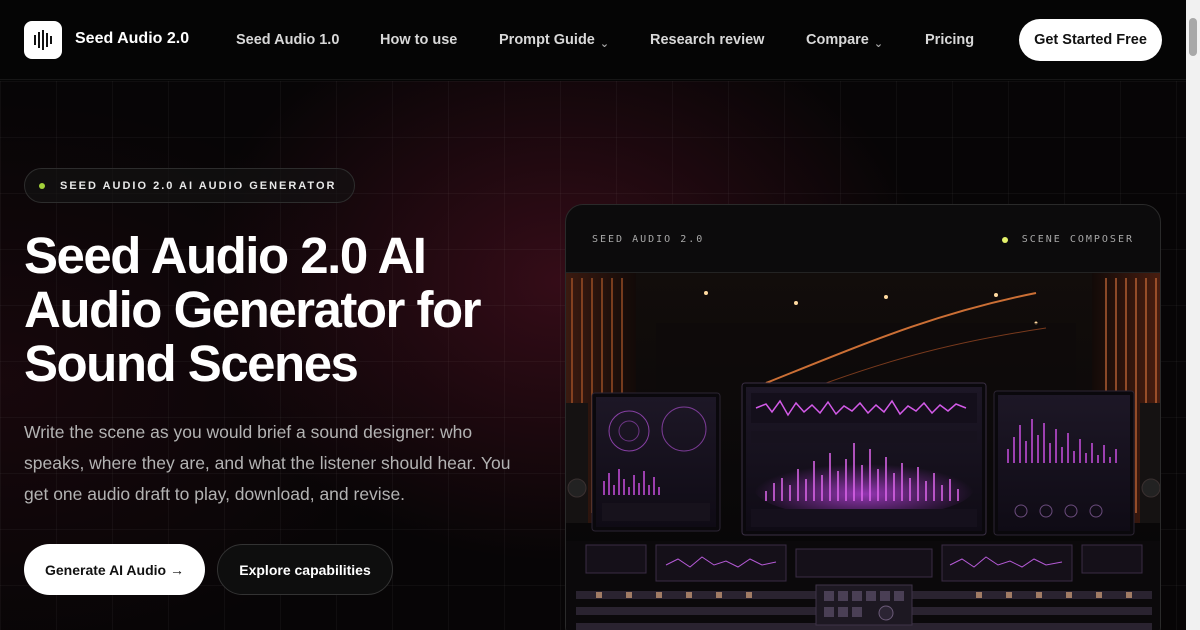  I want to click on preview-label: SEED AUDIO 2.0, so click(648, 239).